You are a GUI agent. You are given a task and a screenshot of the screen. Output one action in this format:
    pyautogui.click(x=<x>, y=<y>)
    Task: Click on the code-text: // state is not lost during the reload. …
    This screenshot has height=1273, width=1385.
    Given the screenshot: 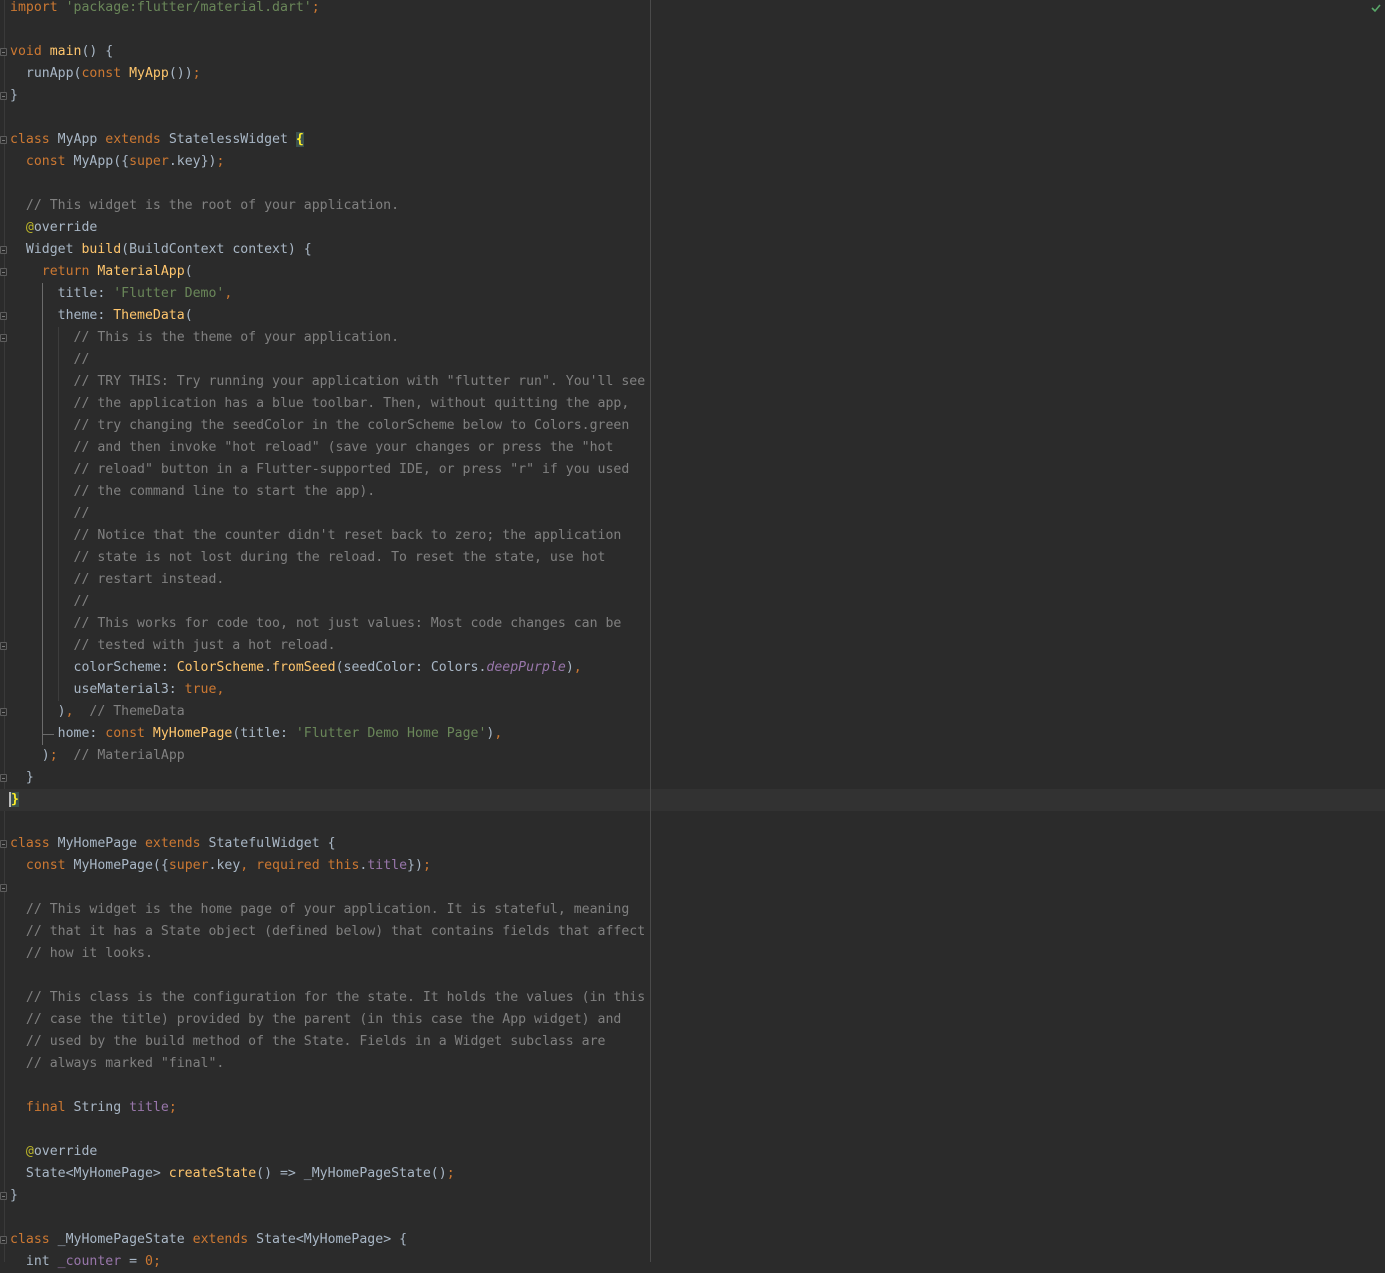 What is the action you would take?
    pyautogui.click(x=308, y=558)
    